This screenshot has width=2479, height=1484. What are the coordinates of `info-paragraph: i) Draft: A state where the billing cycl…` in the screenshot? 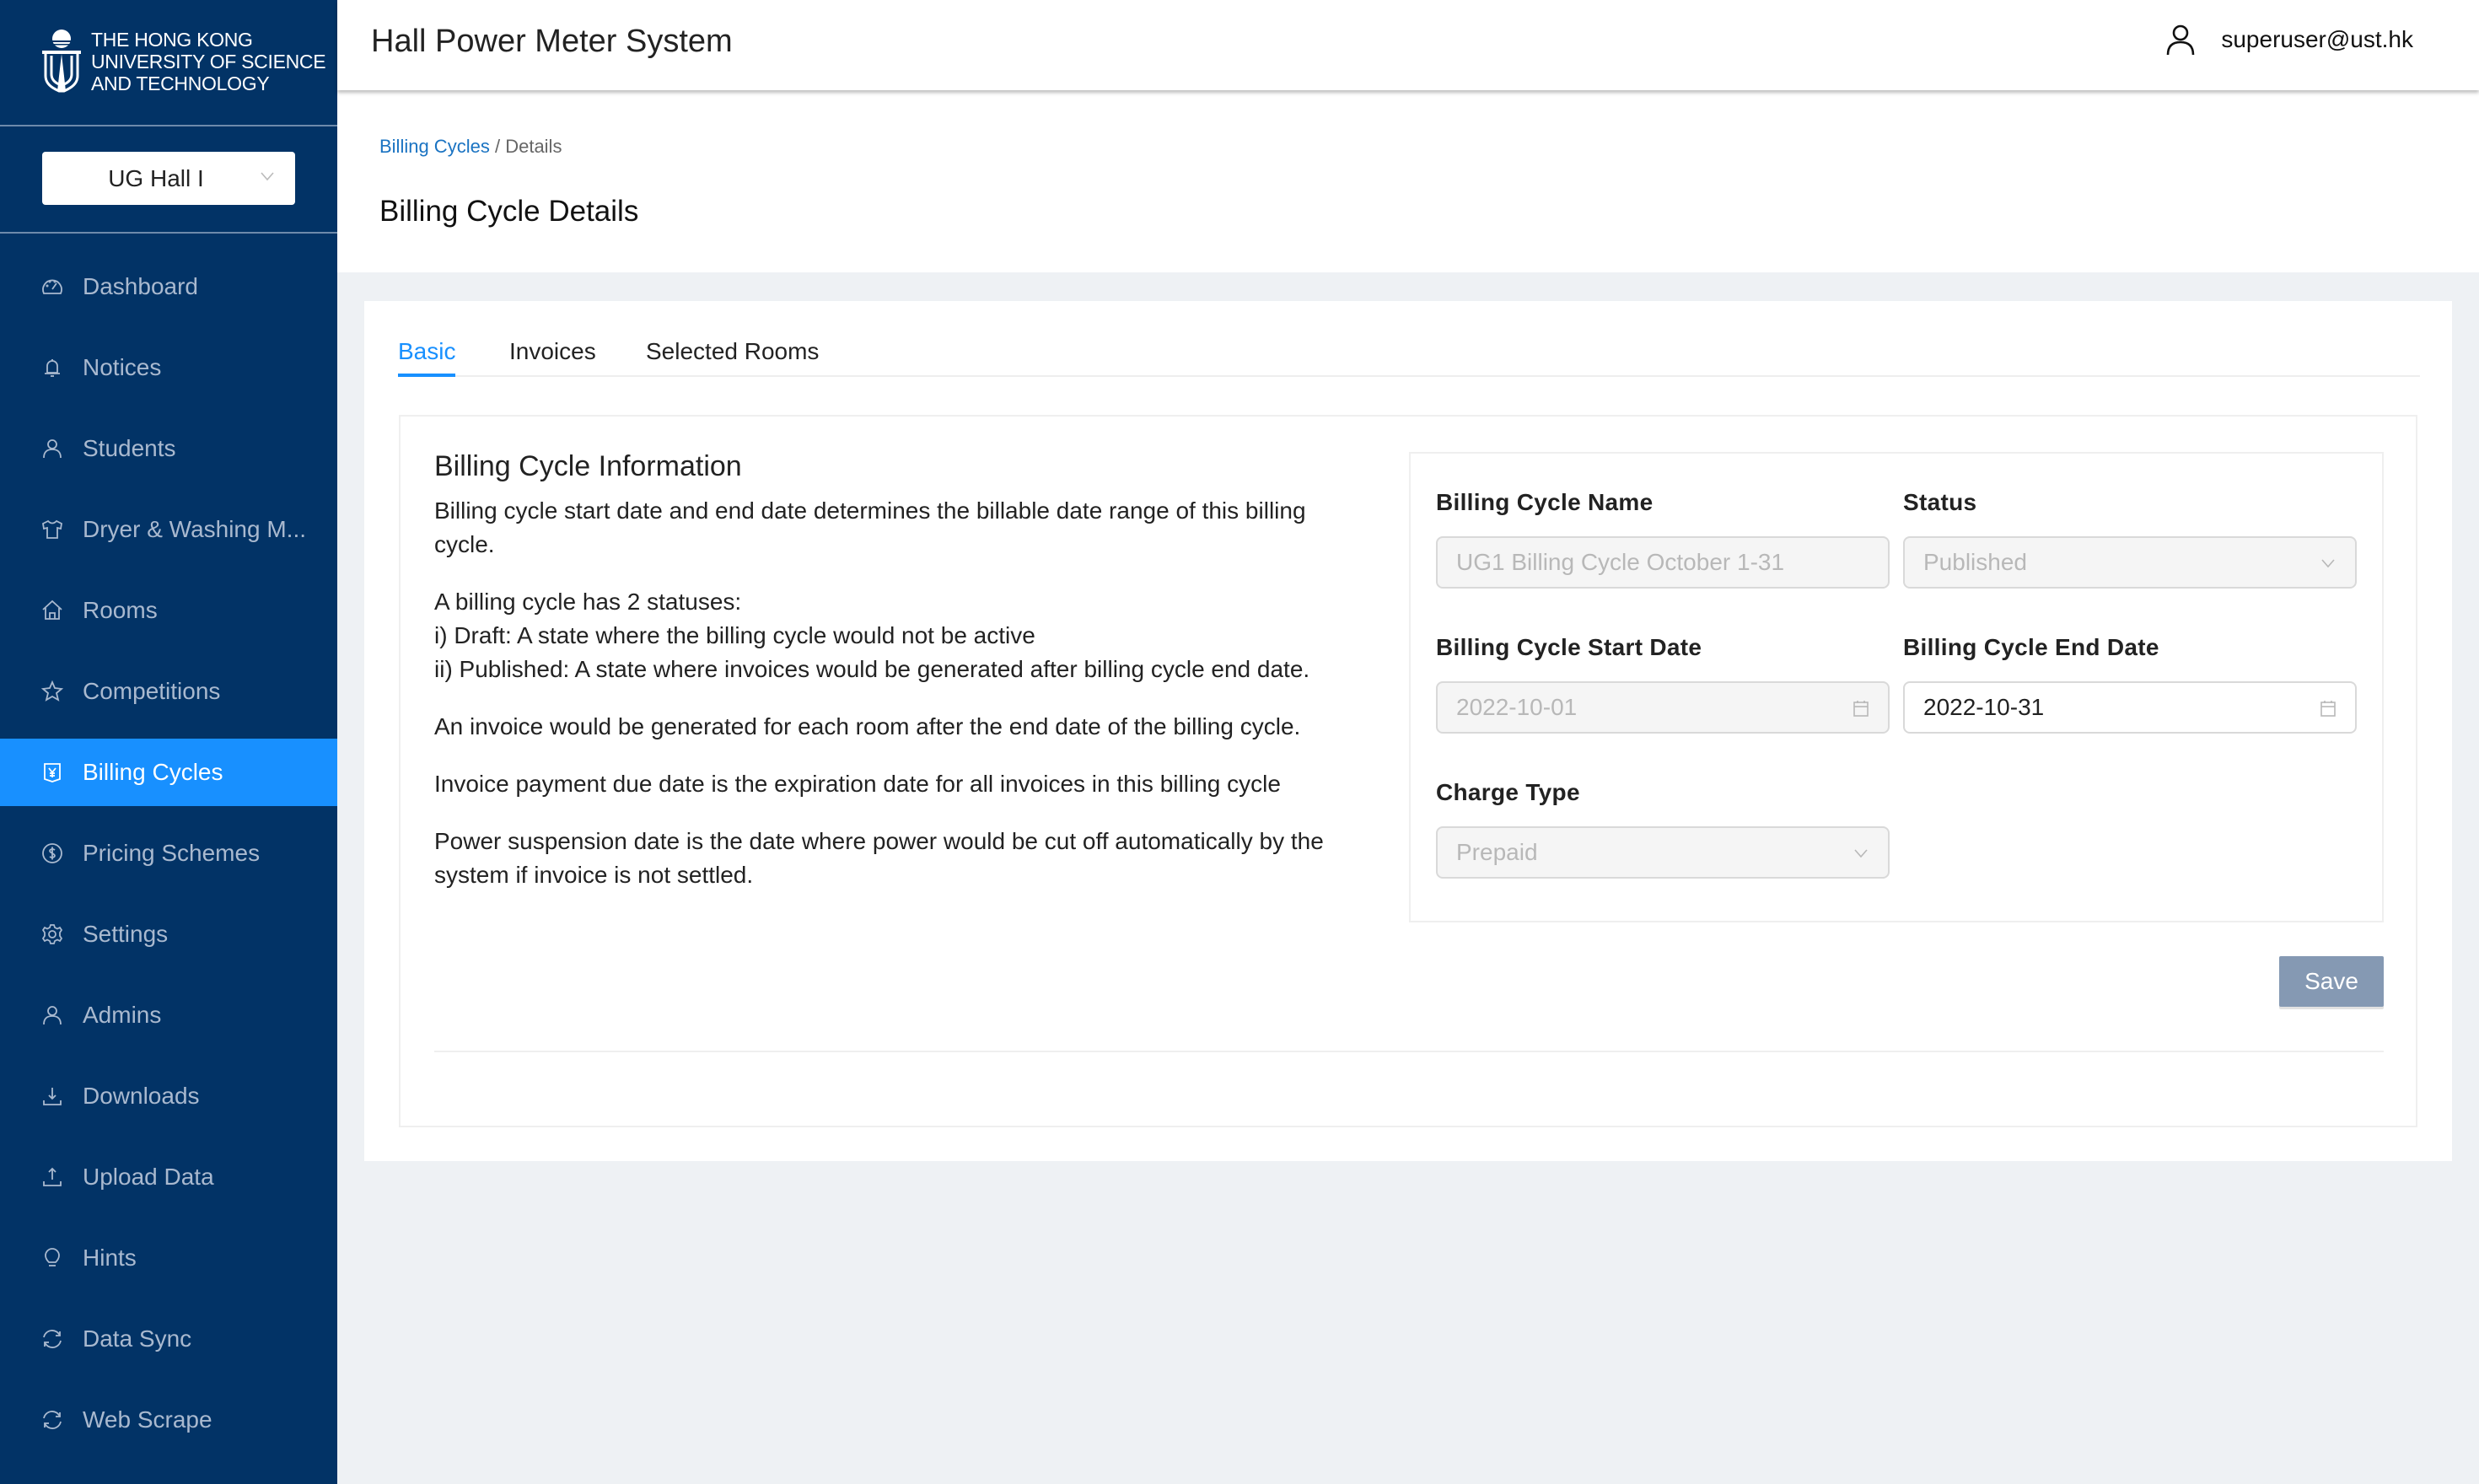 It's located at (734, 635).